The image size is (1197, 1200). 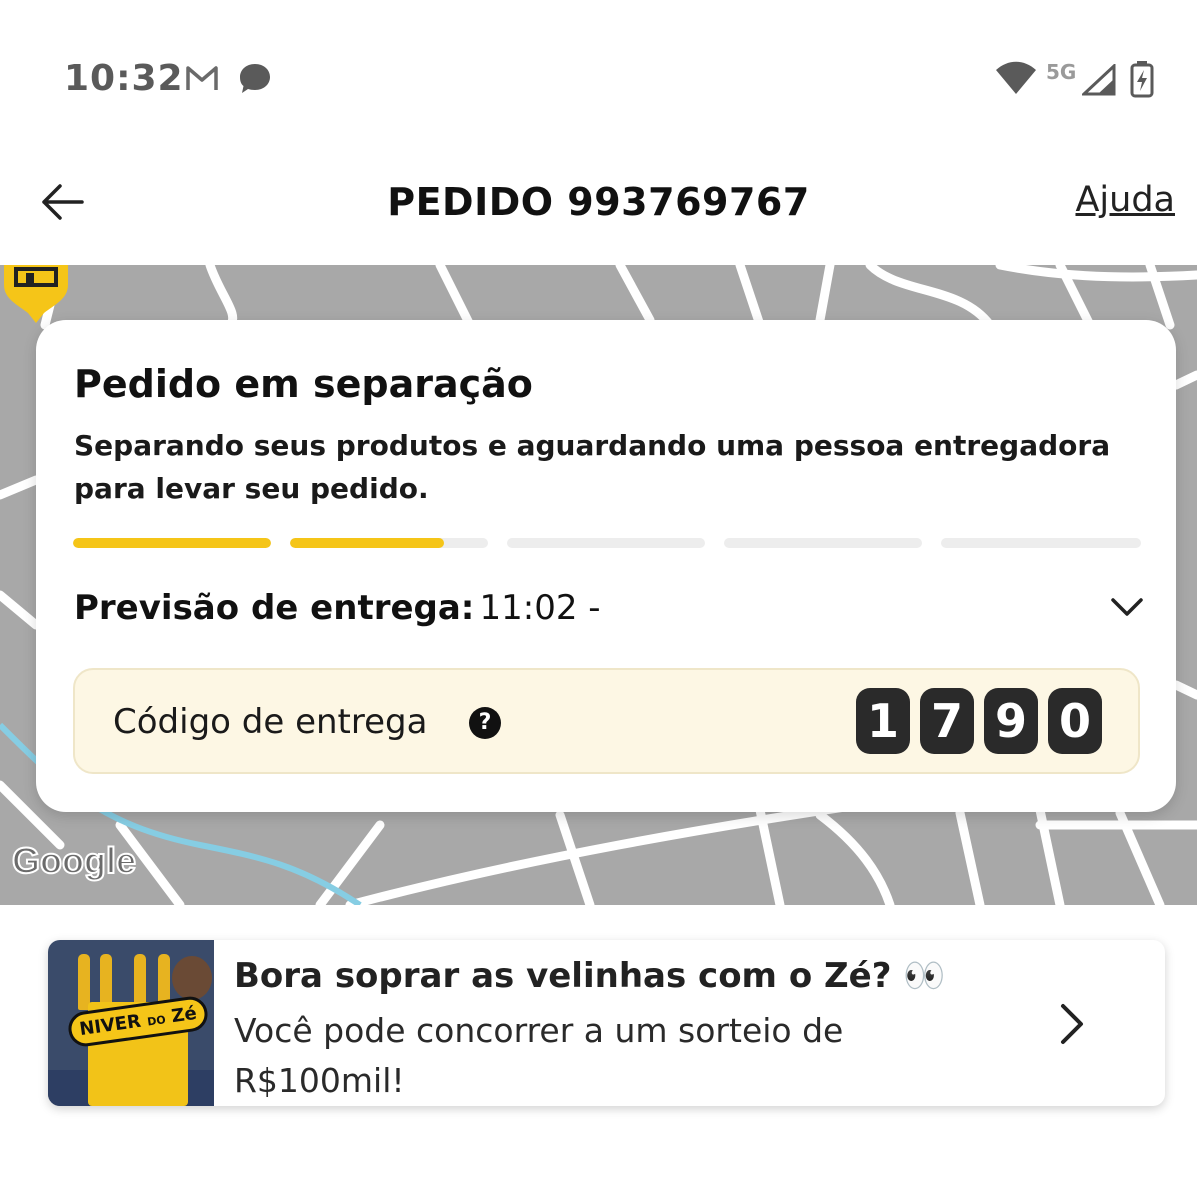 What do you see at coordinates (540, 608) in the screenshot?
I see `eta-value: 11:02 -` at bounding box center [540, 608].